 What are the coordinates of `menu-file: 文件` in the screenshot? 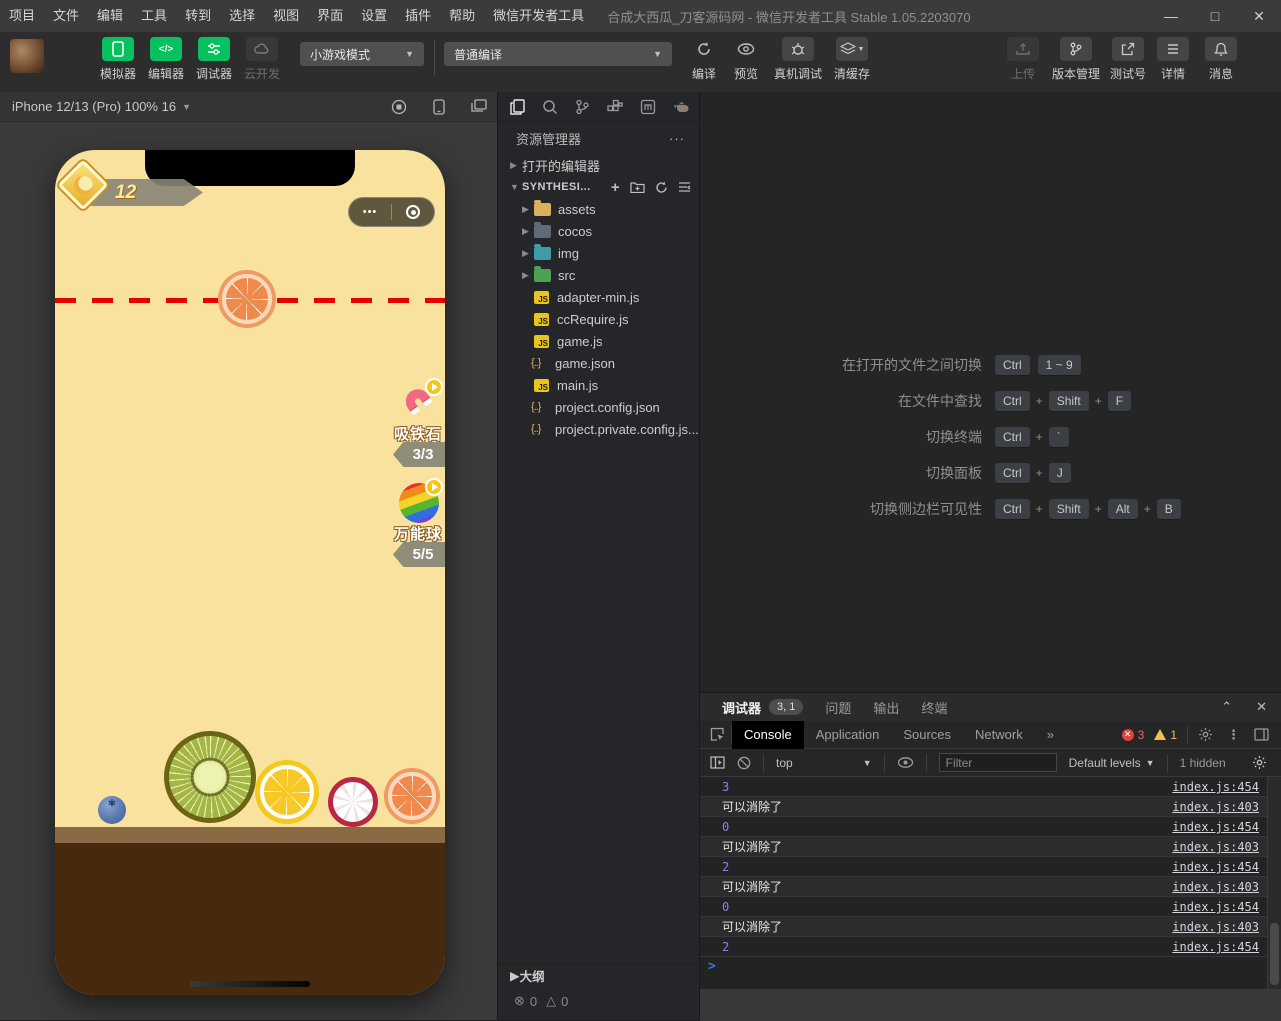 It's located at (66, 16).